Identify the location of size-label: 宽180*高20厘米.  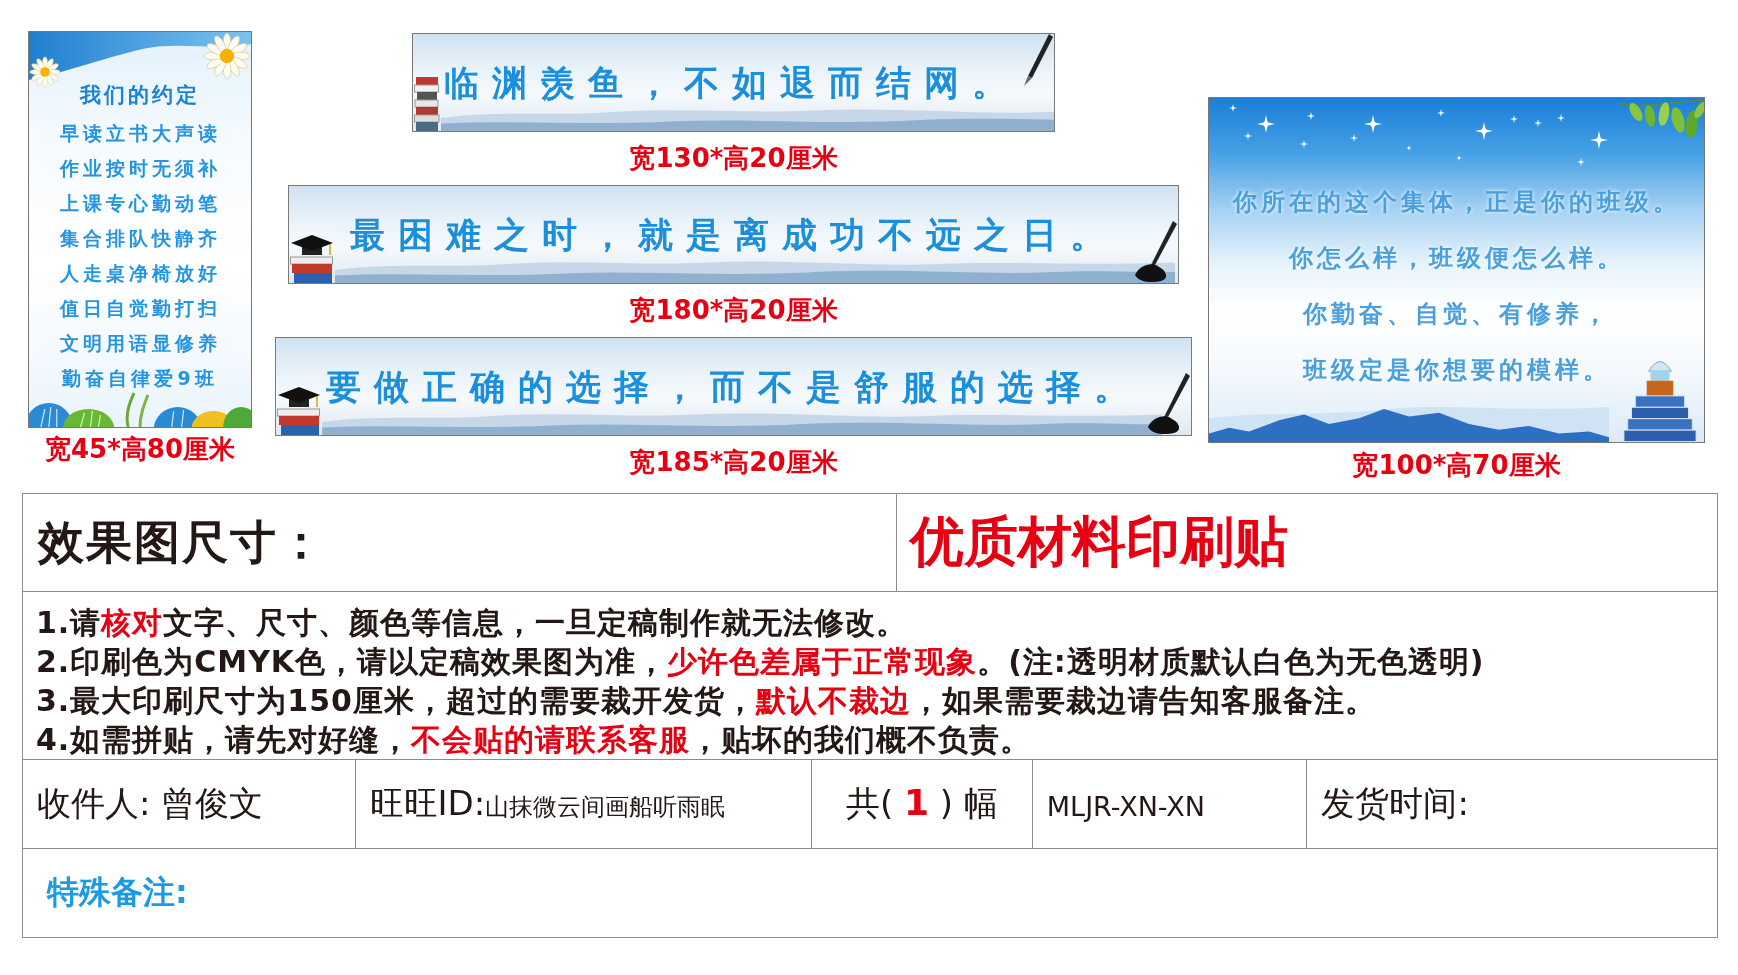
(733, 310).